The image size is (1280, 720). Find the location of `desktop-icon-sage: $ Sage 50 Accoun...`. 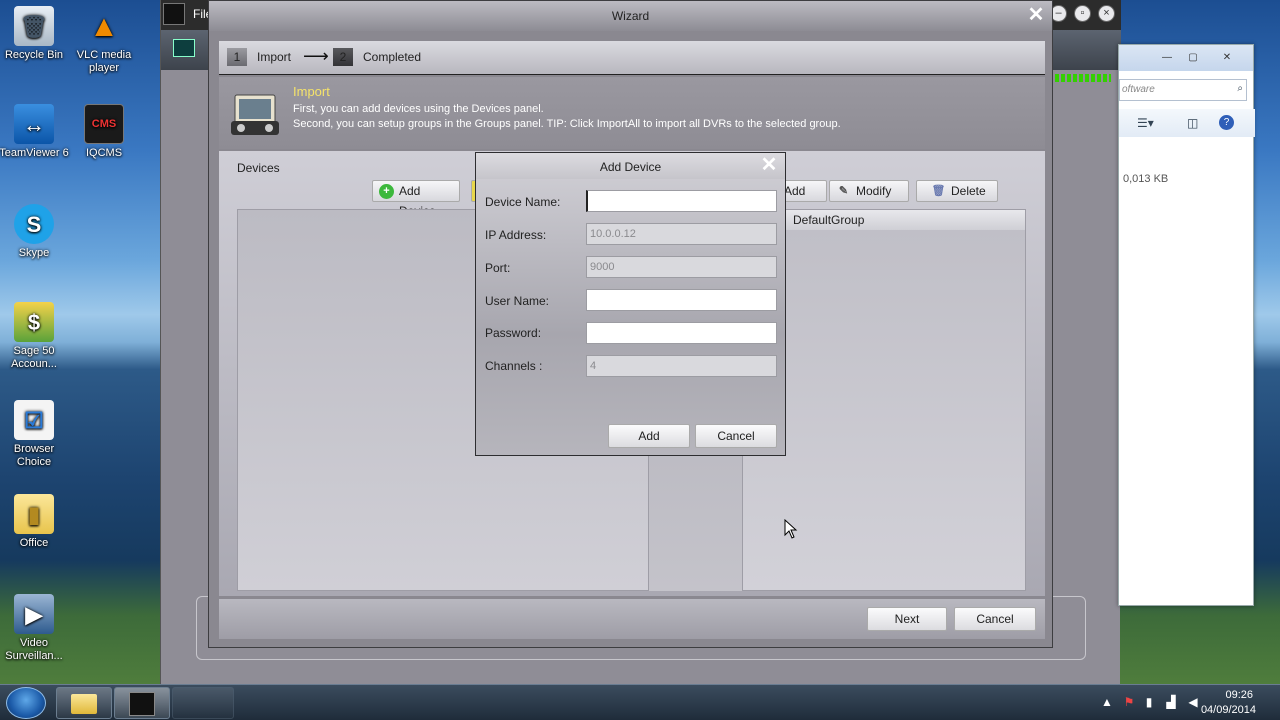

desktop-icon-sage: $ Sage 50 Accoun... is located at coordinates (35, 336).